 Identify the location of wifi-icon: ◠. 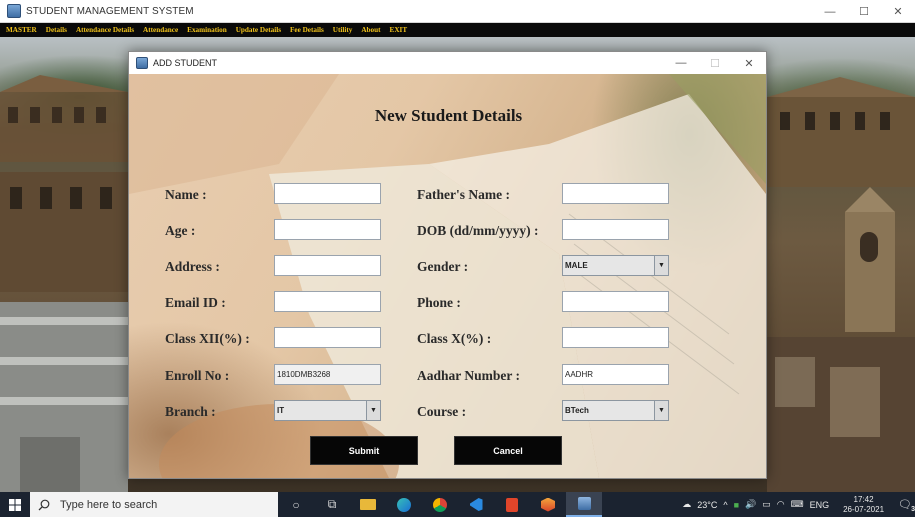
(781, 504).